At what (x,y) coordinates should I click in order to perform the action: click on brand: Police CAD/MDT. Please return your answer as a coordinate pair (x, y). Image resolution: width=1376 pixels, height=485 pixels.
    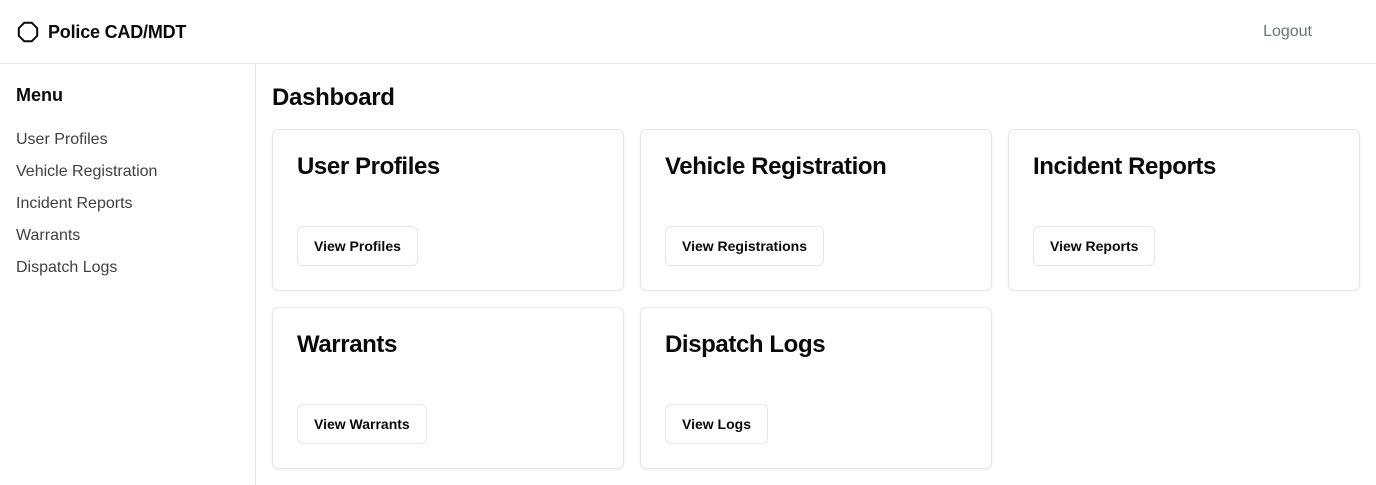
    Looking at the image, I should click on (101, 32).